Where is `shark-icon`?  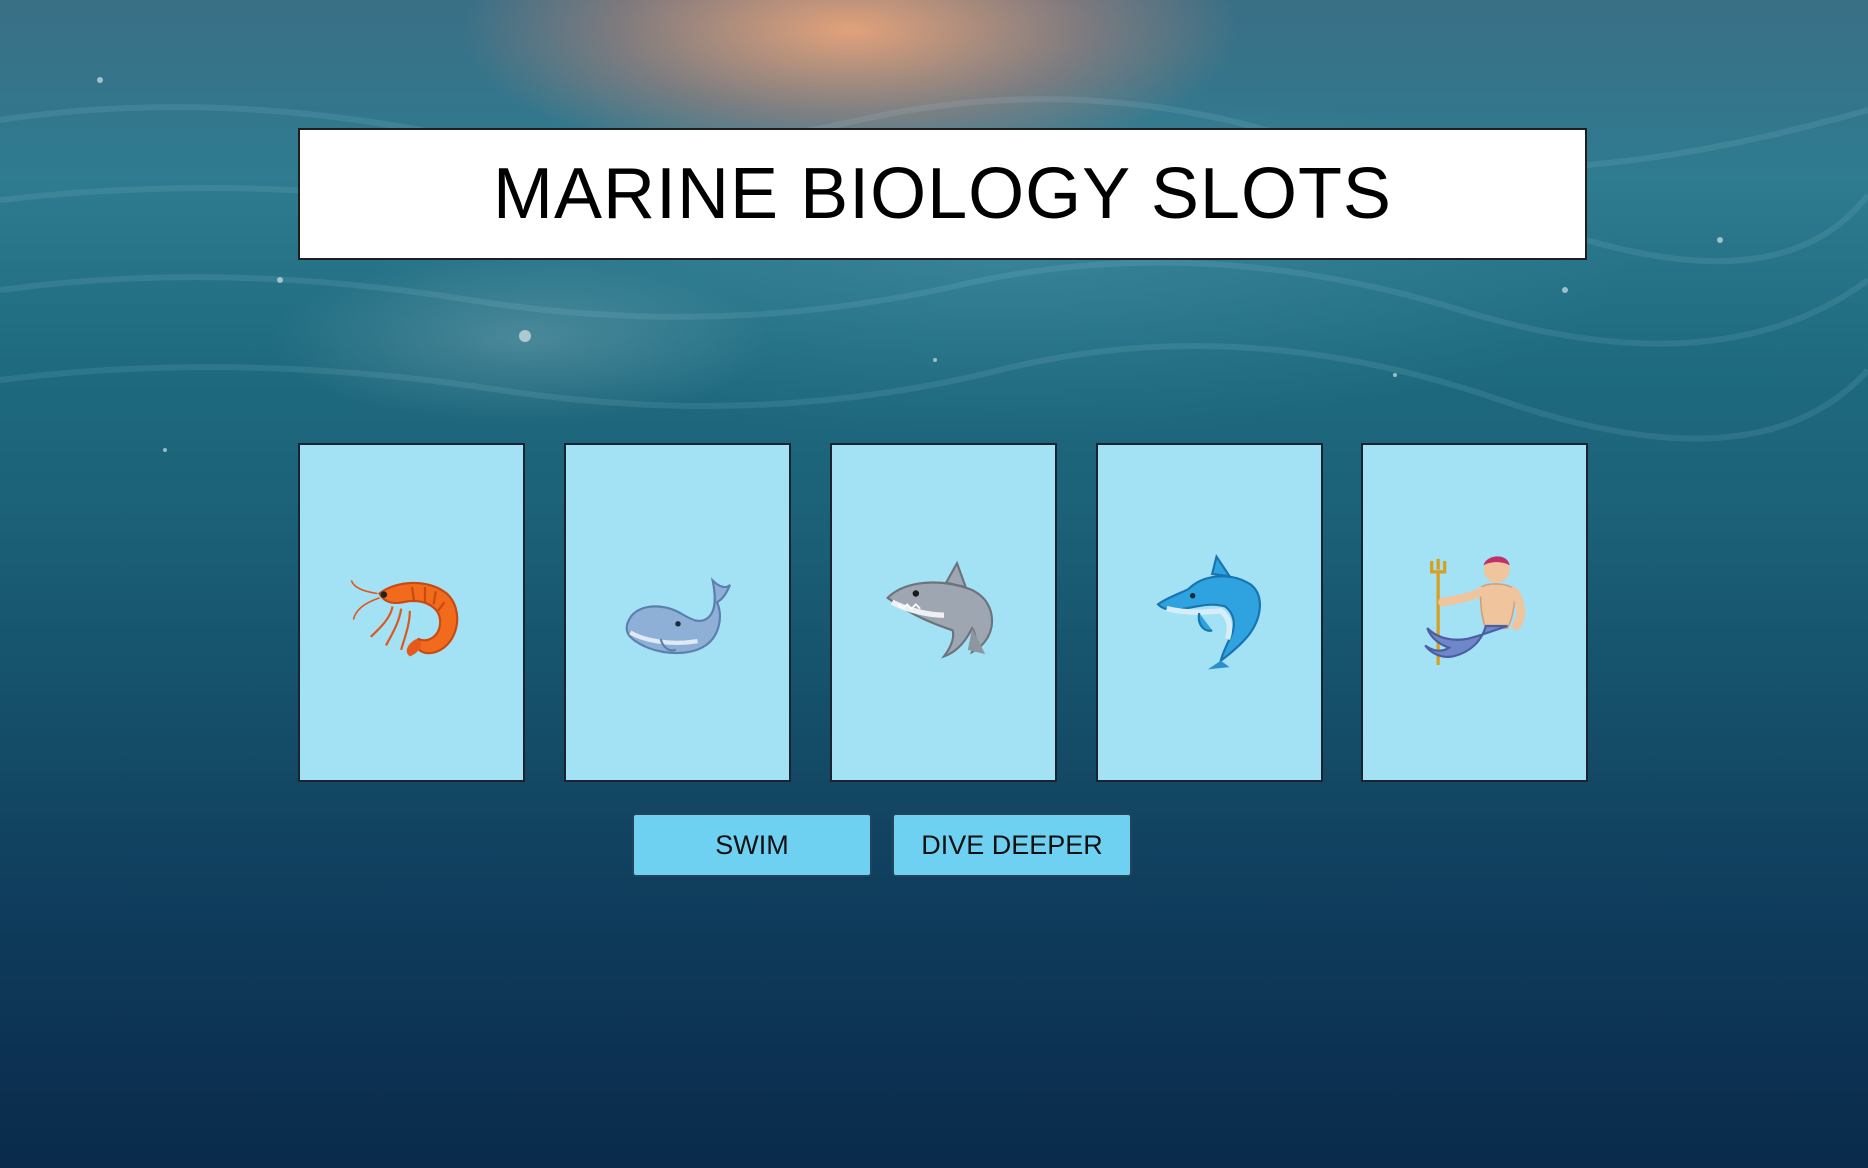
shark-icon is located at coordinates (939, 609).